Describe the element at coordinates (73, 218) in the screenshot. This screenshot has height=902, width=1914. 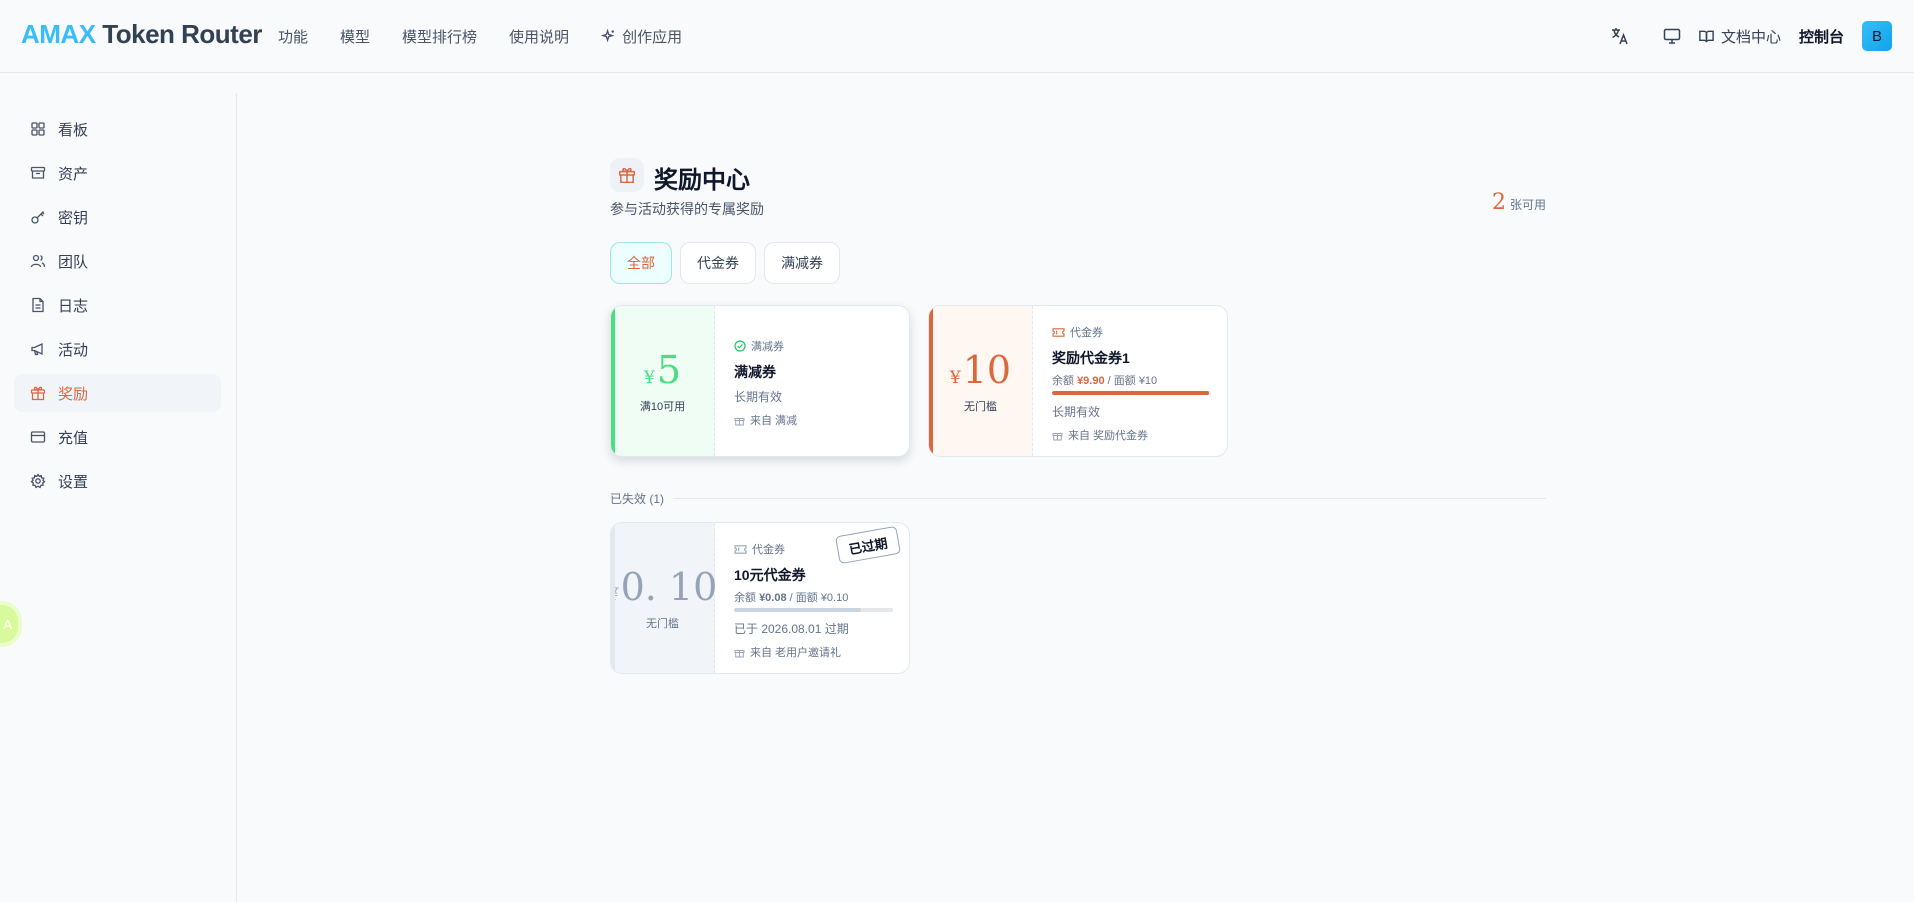
I see `sidebar-item-label: 密钥` at that location.